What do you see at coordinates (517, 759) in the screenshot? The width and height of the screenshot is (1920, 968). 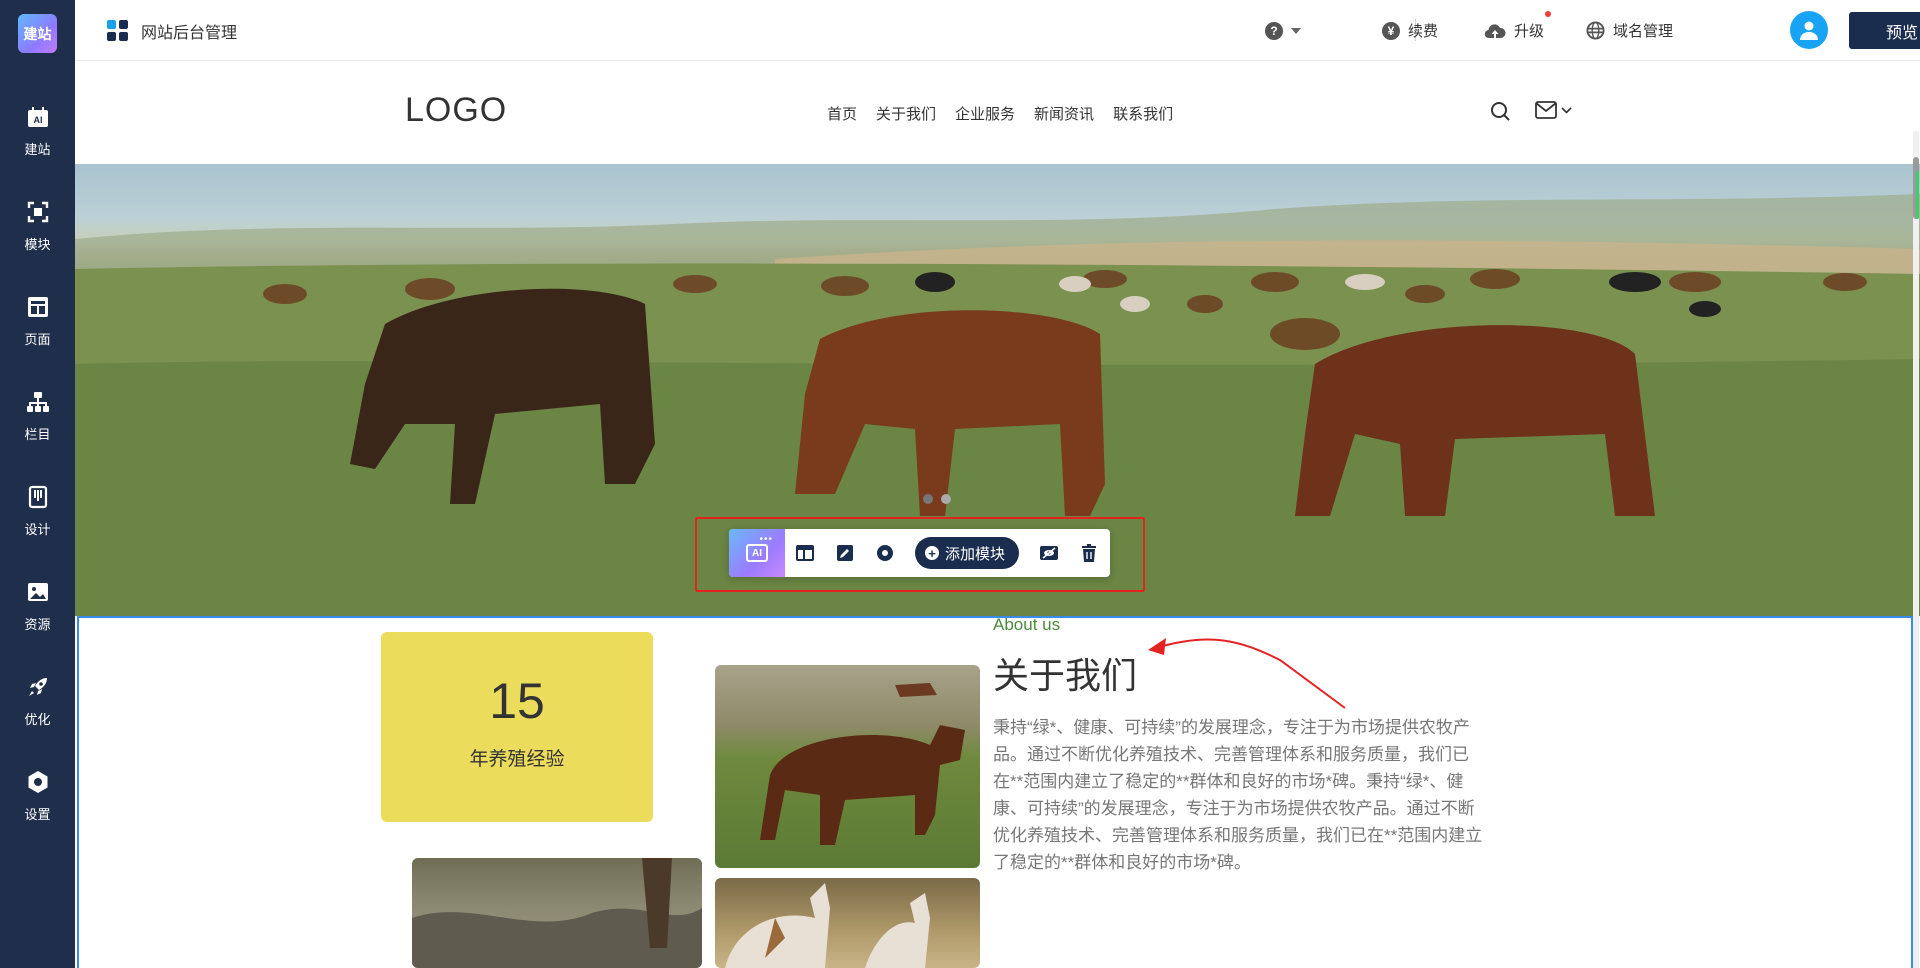 I see `experience-caption: 年养殖经验` at bounding box center [517, 759].